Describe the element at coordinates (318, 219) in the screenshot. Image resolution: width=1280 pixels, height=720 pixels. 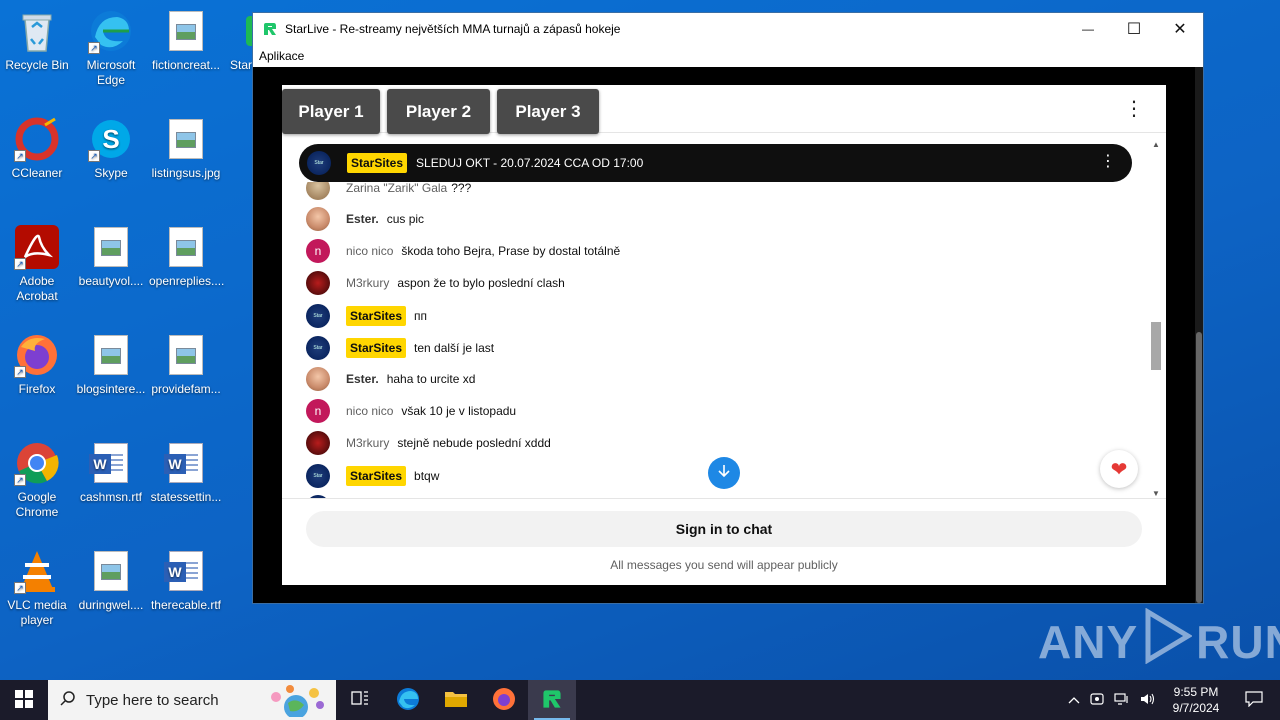
I see `avatar` at that location.